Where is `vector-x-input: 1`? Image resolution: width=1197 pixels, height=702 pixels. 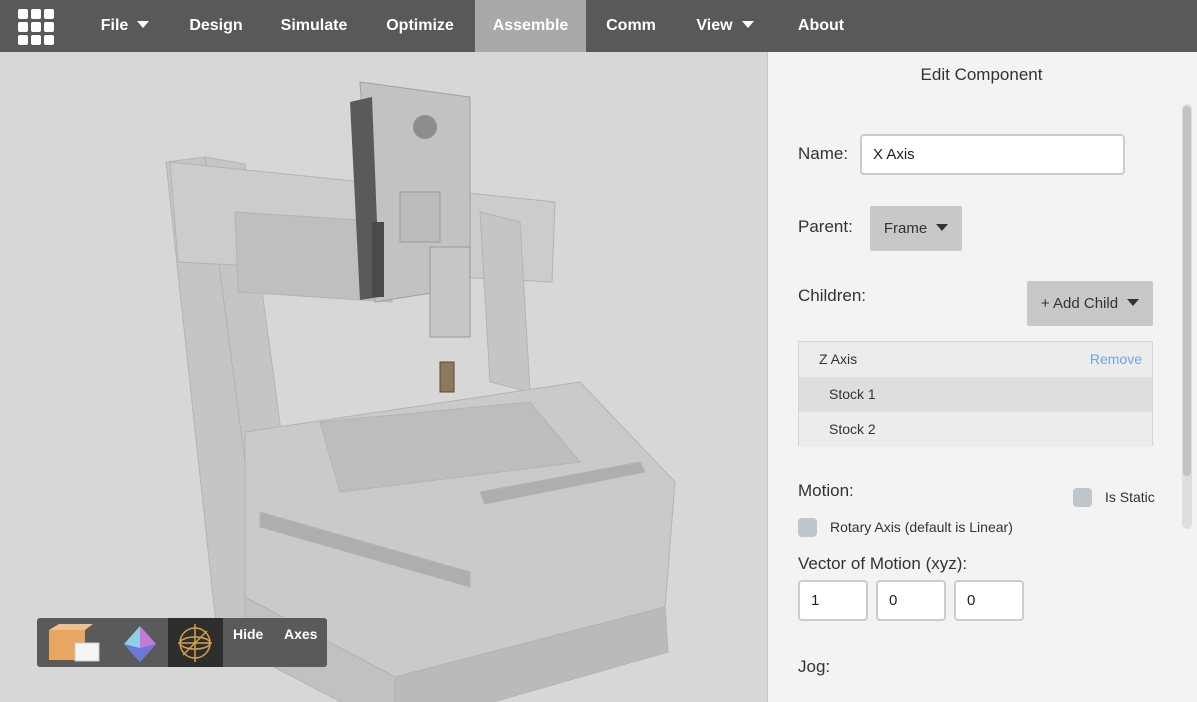
vector-x-input: 1 is located at coordinates (833, 600).